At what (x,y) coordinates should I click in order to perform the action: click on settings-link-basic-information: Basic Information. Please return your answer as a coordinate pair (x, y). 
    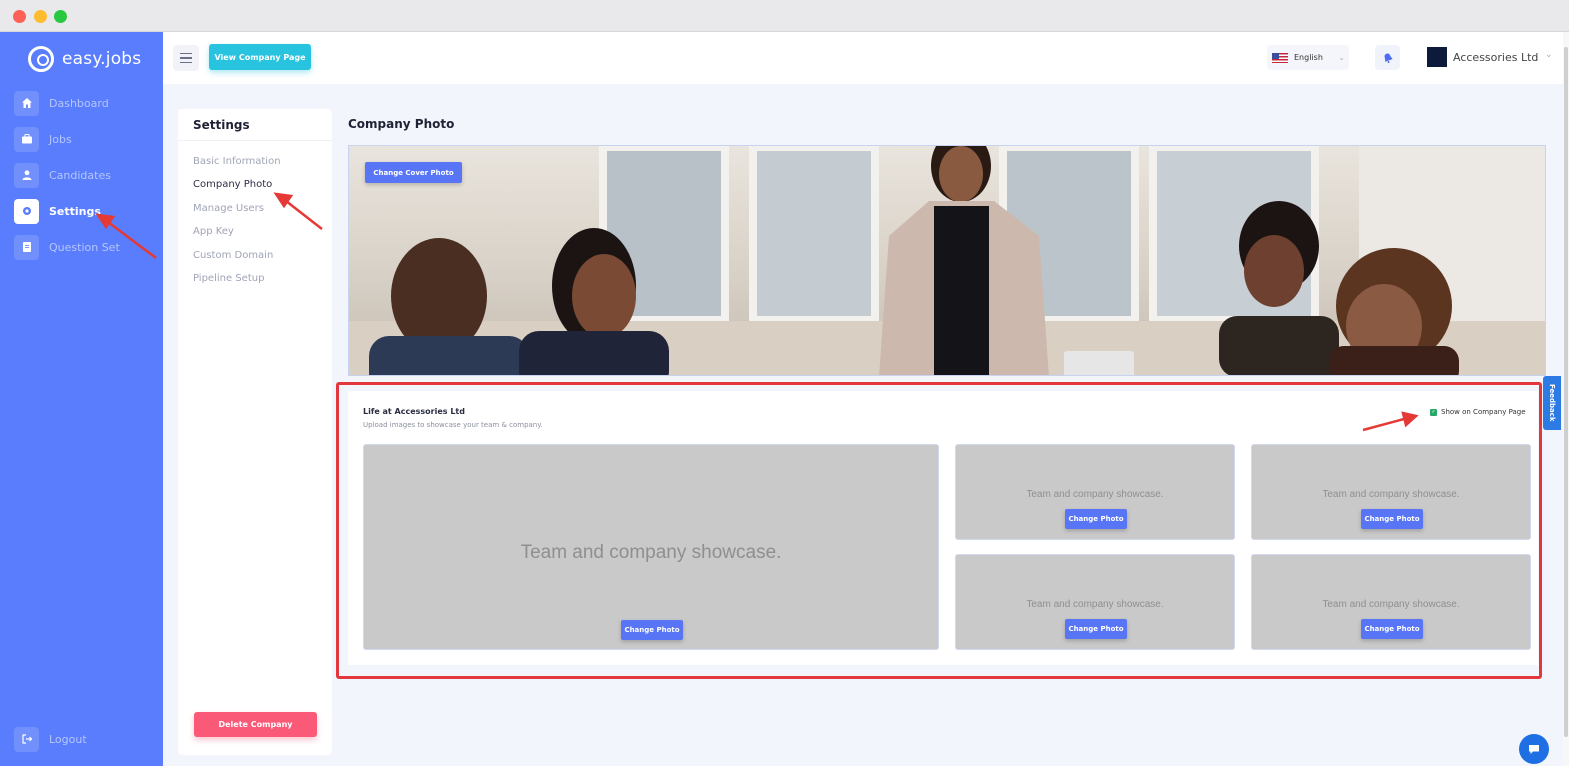
    Looking at the image, I should click on (237, 161).